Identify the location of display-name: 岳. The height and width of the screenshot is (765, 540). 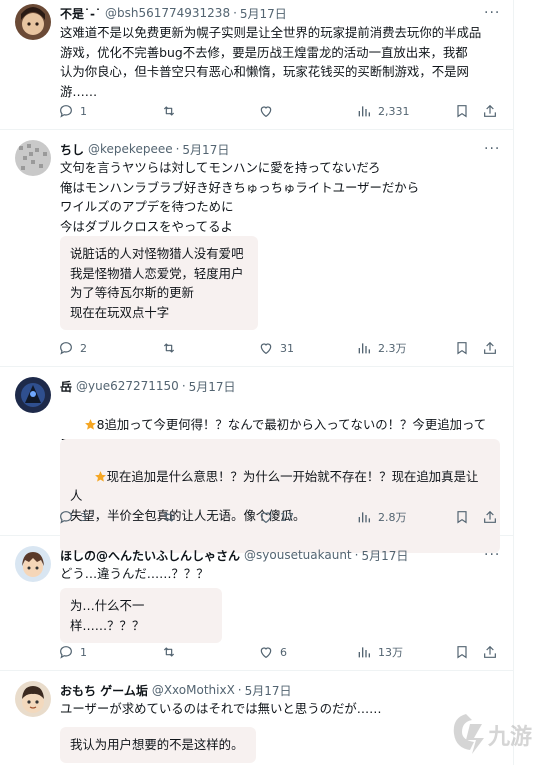
(66, 386).